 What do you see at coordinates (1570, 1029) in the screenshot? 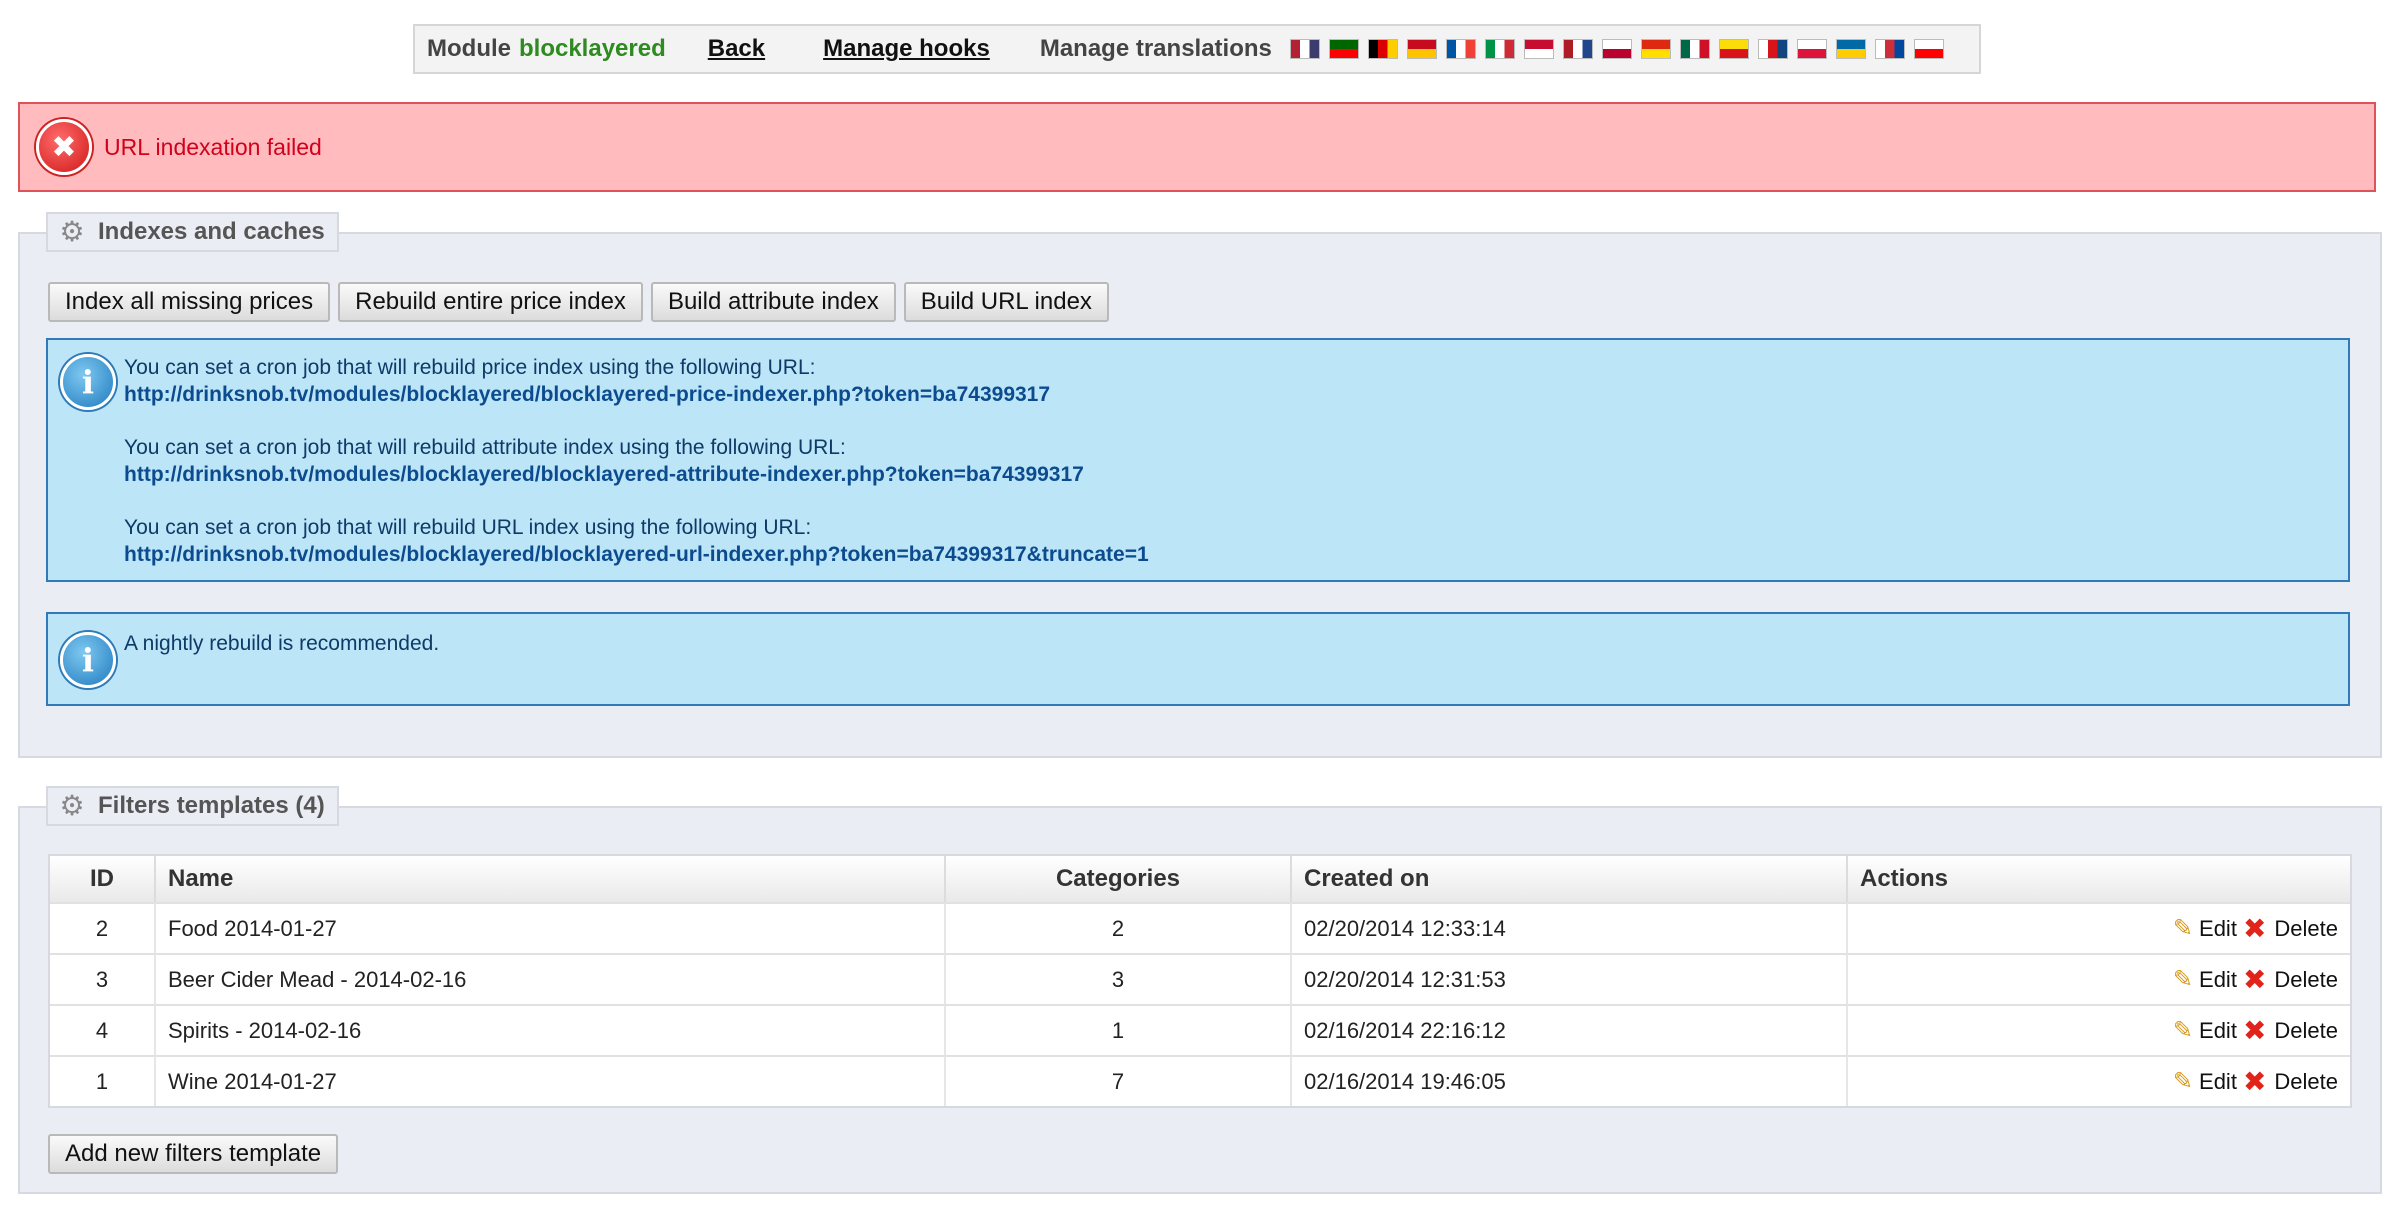
I see `row-created: 02/16/2014 22:16:12` at bounding box center [1570, 1029].